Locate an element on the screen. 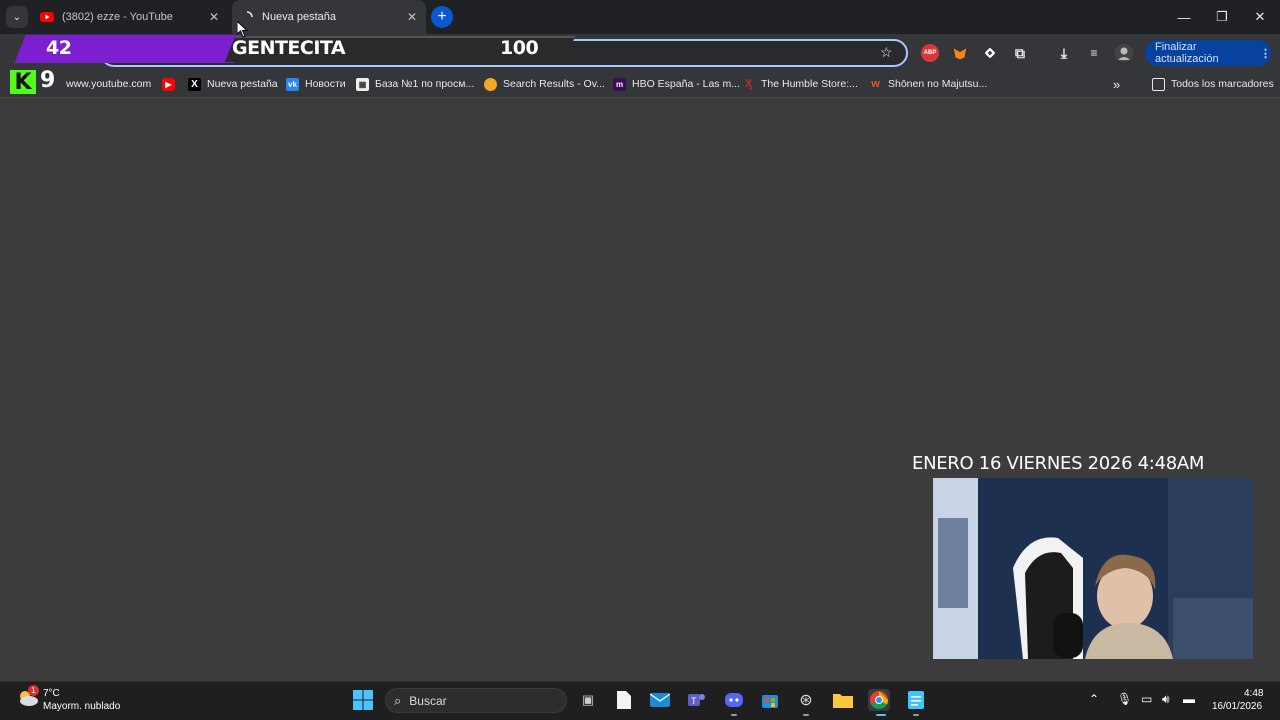 This screenshot has height=720, width=1280. kick-logo-icon: K is located at coordinates (23, 82).